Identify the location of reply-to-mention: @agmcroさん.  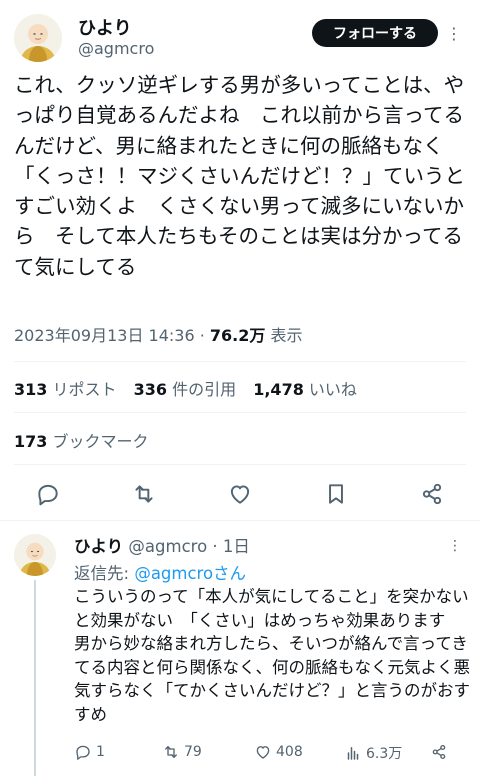
(190, 573).